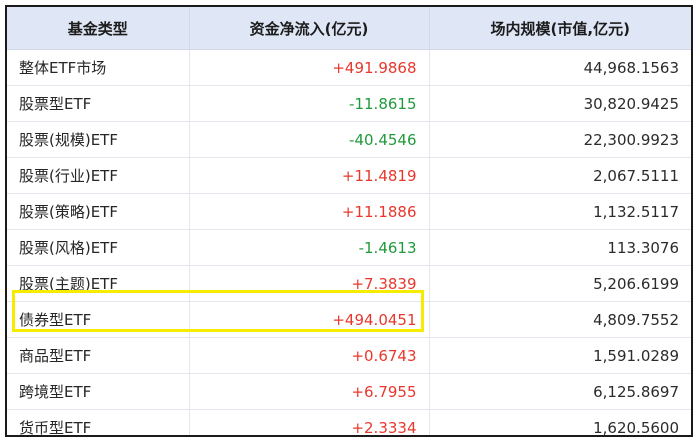  Describe the element at coordinates (309, 319) in the screenshot. I see `net-inflow-cell: +494.0451` at that location.